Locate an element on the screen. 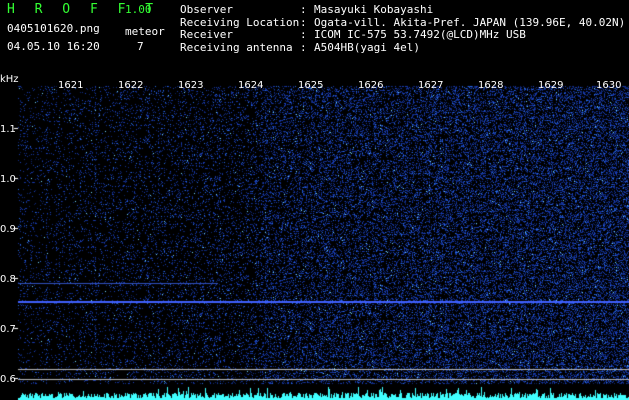 The width and height of the screenshot is (629, 400). app-version: 1.00 is located at coordinates (138, 9).